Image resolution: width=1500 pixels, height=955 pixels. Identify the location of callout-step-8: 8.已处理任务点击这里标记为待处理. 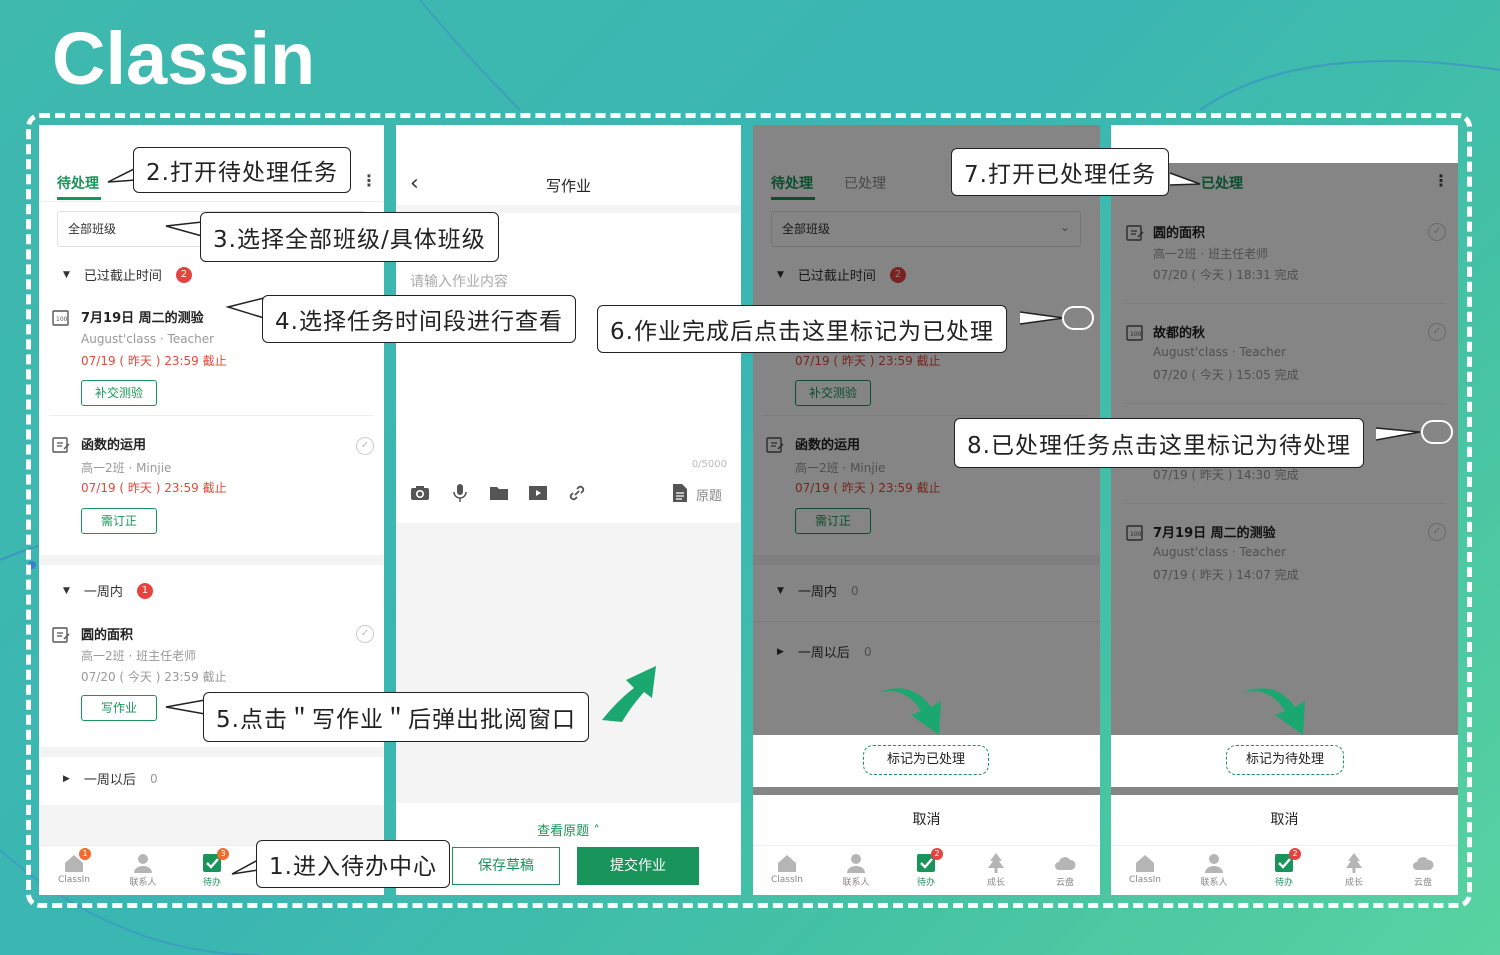
(1159, 443).